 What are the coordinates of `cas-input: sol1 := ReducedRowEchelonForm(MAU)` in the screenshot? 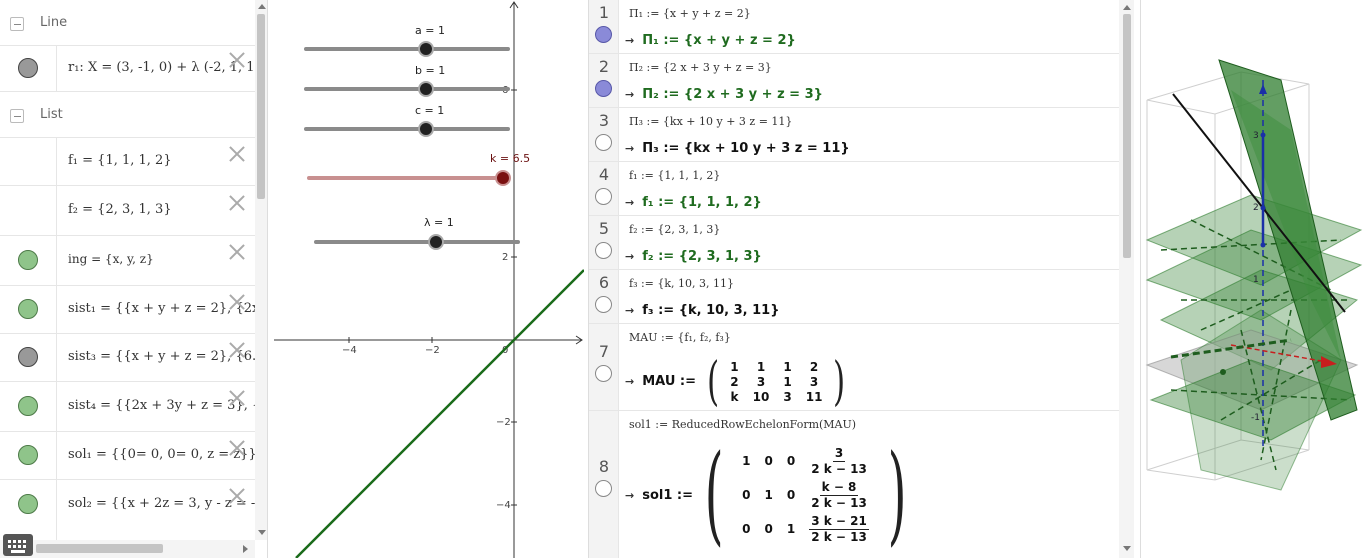 It's located at (742, 424).